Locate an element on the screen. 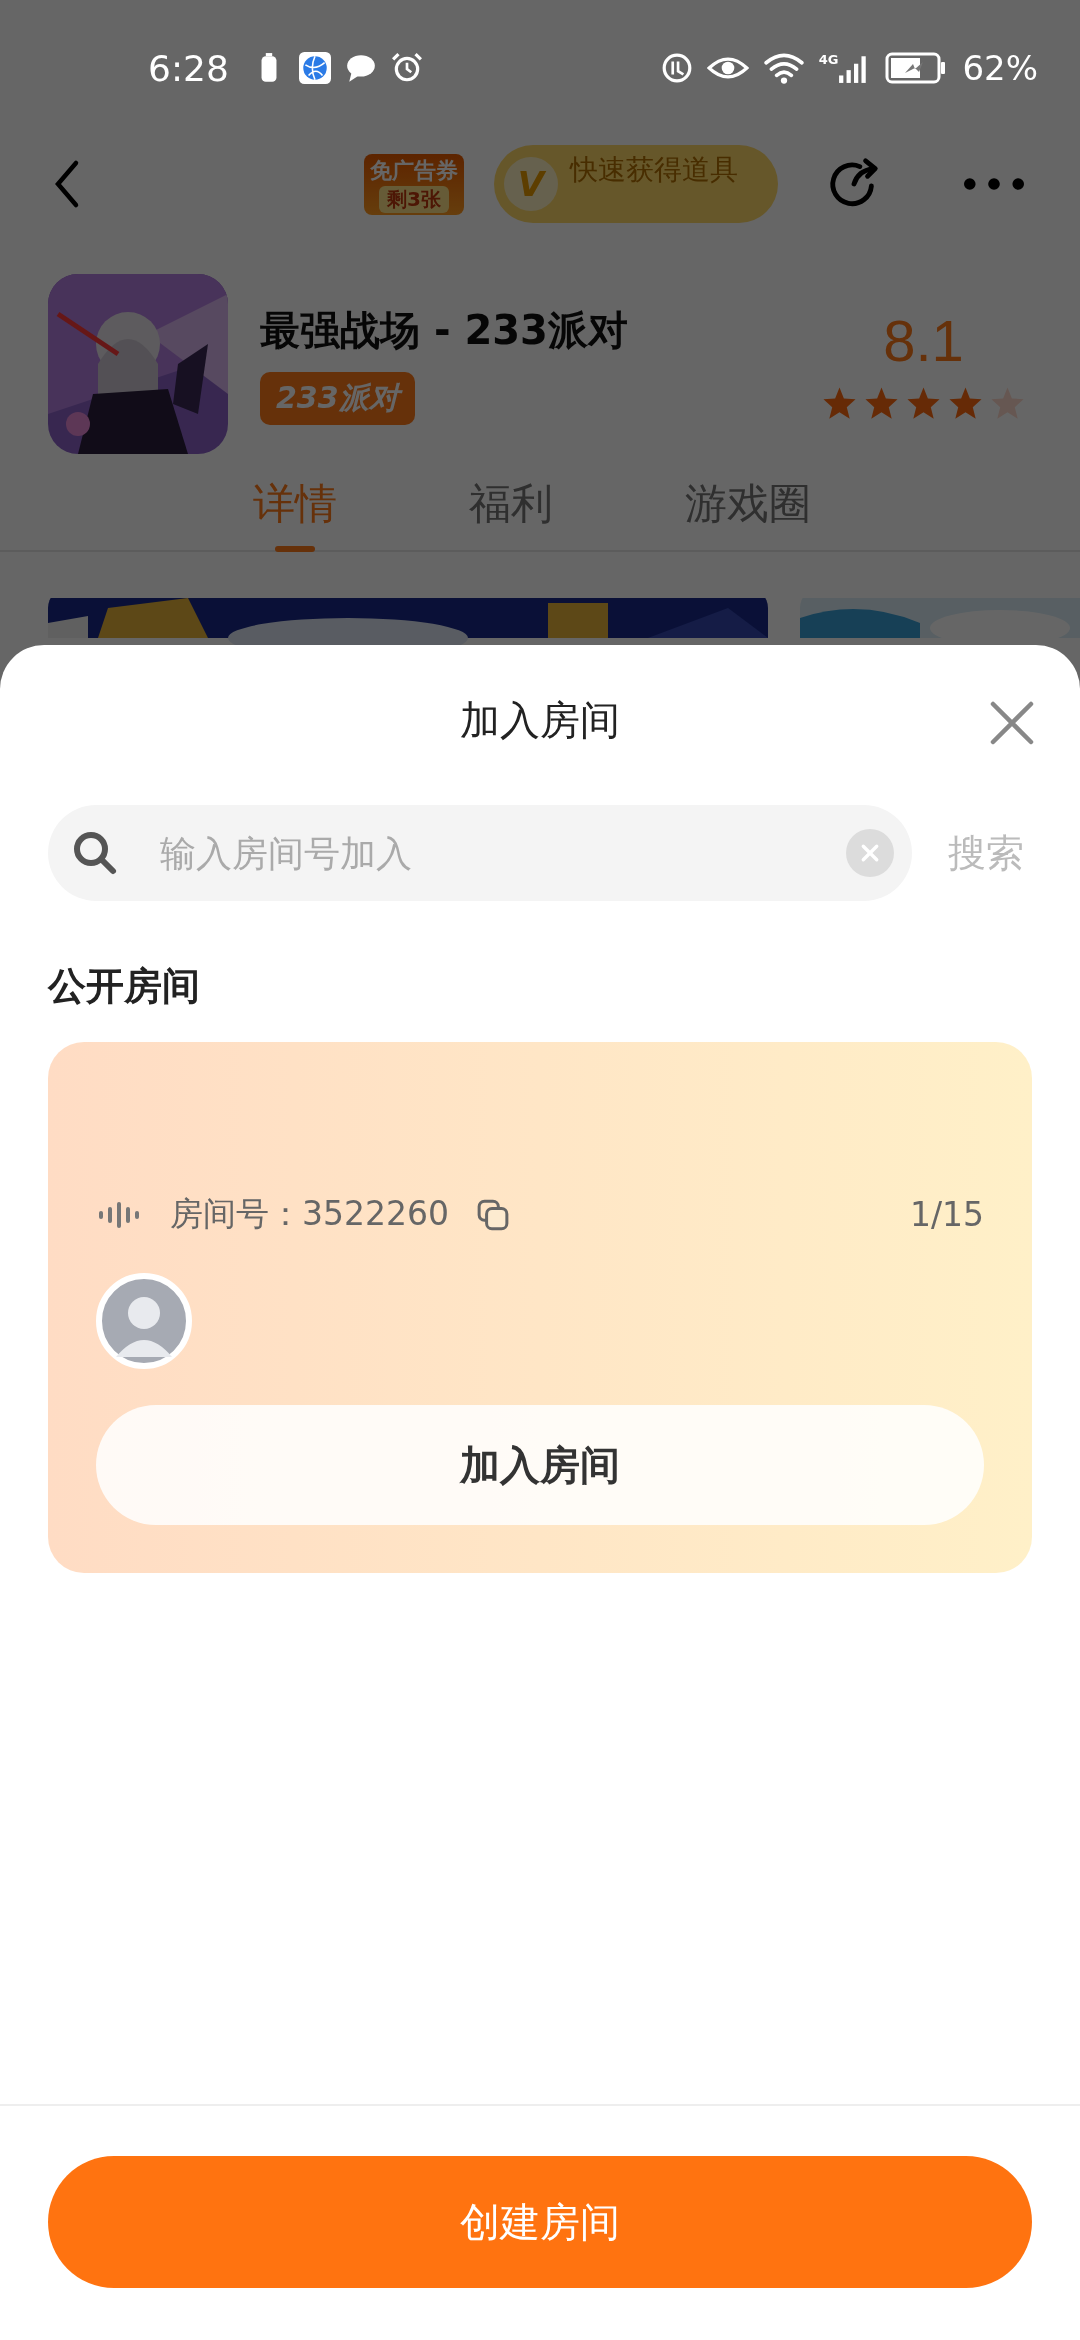 The width and height of the screenshot is (1080, 2340). v-badge: V is located at coordinates (531, 184).